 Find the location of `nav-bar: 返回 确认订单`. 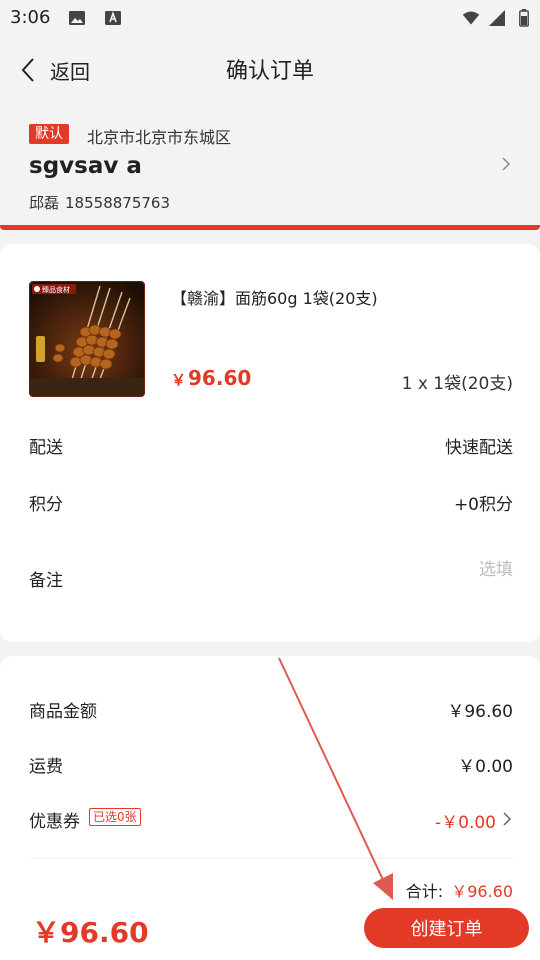

nav-bar: 返回 确认订单 is located at coordinates (270, 71).